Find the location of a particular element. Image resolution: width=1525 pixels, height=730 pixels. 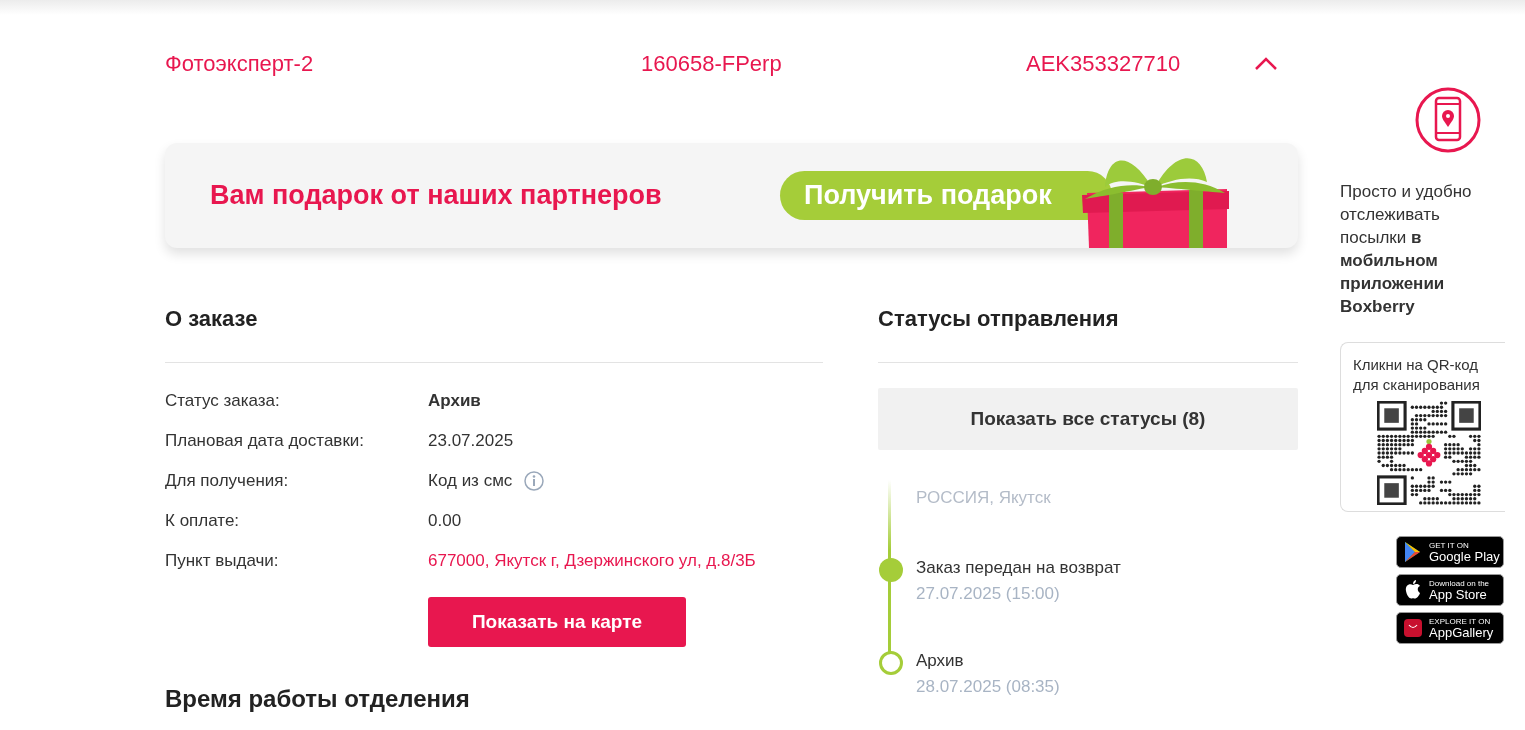

shop-name: Фотоэксперт-2 is located at coordinates (240, 64).